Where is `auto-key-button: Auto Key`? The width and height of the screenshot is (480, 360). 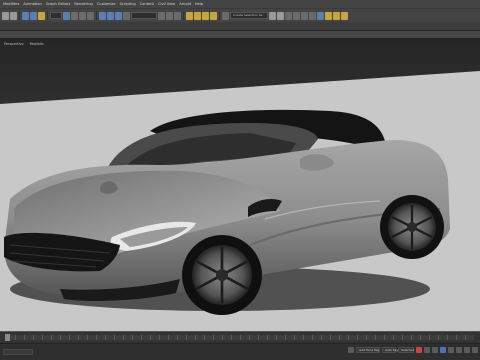 auto-key-button: Auto Key is located at coordinates (390, 350).